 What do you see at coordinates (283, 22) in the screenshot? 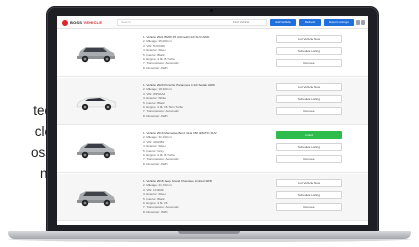
I see `add-vehicle-button: Add Vehicle` at bounding box center [283, 22].